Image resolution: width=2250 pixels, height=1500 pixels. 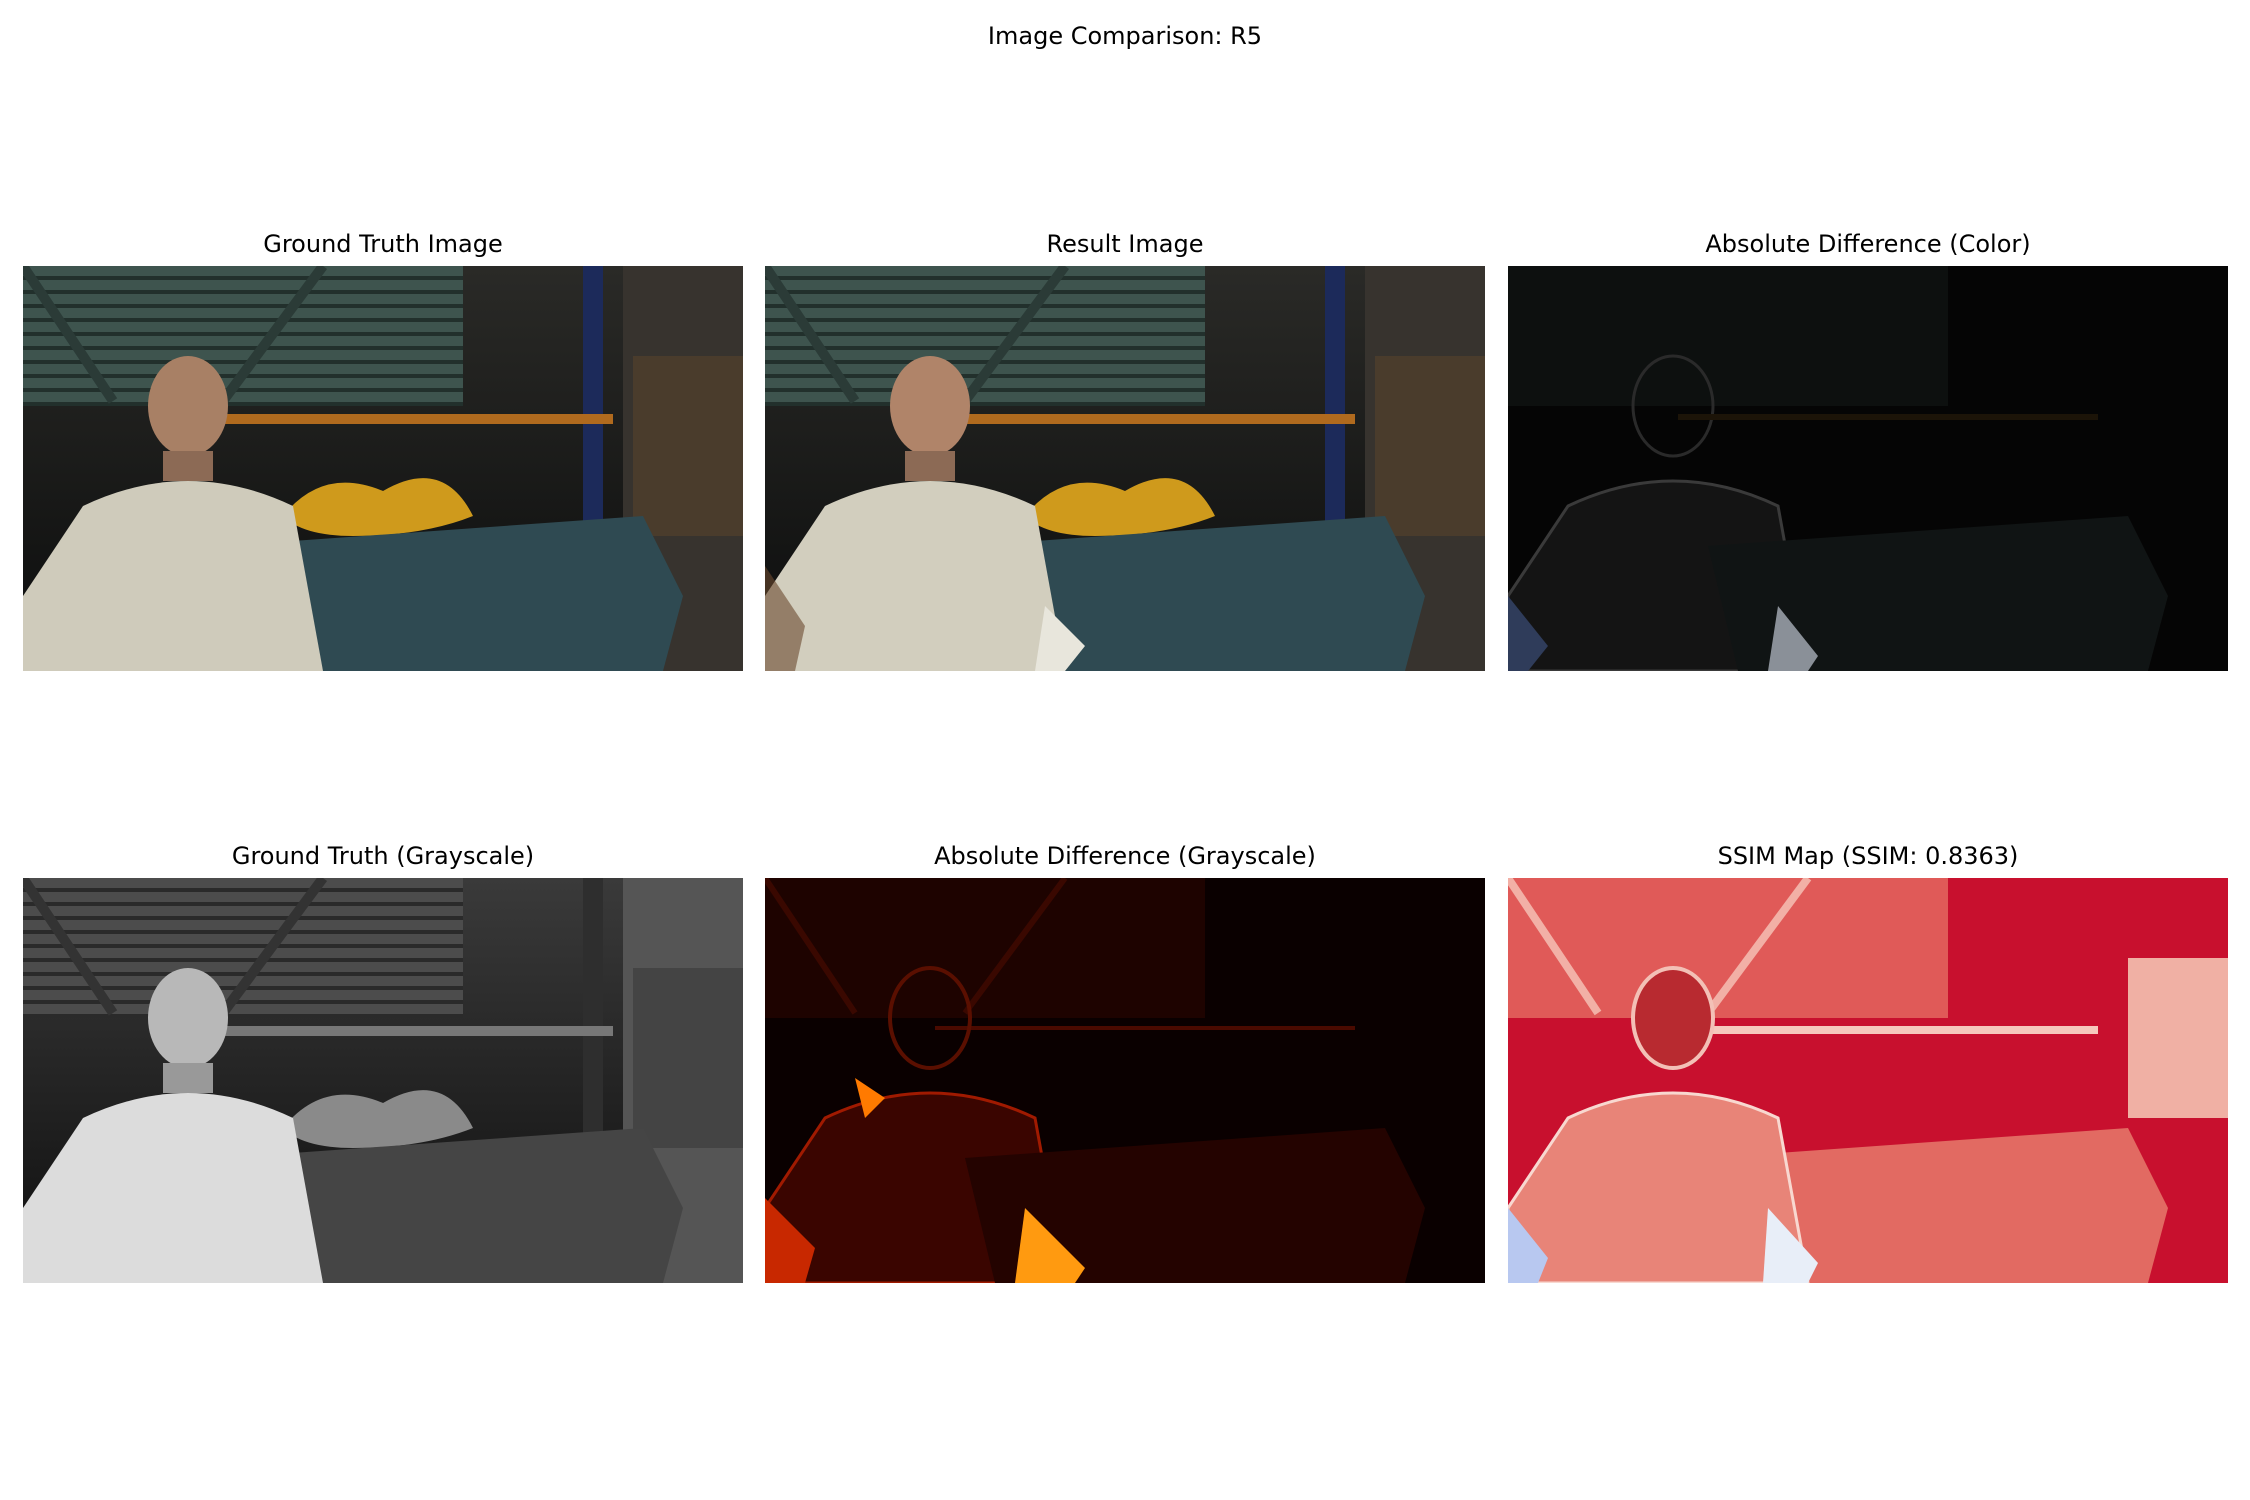 What do you see at coordinates (1868, 856) in the screenshot?
I see `panel-title-ssim-map: SSIM Map (SSIM: 0.8363)` at bounding box center [1868, 856].